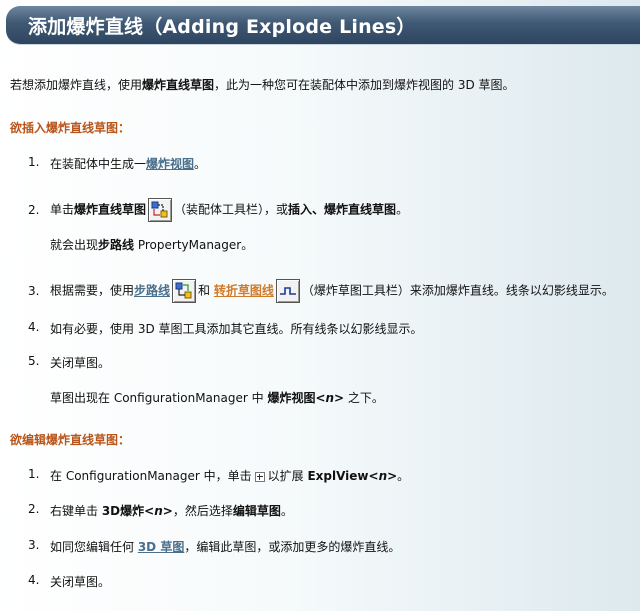 The height and width of the screenshot is (611, 640). What do you see at coordinates (204, 290) in the screenshot?
I see `step-text: 和` at bounding box center [204, 290].